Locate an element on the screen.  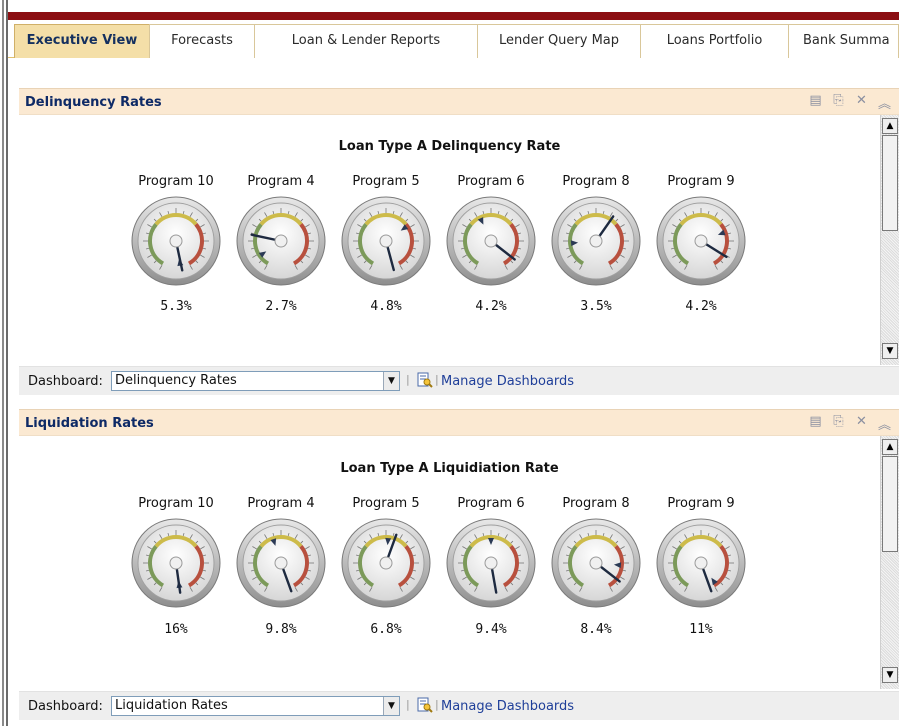
panel-header: Liquidation Rates ▤ ⎘ ✕ ︽ is located at coordinates (459, 422).